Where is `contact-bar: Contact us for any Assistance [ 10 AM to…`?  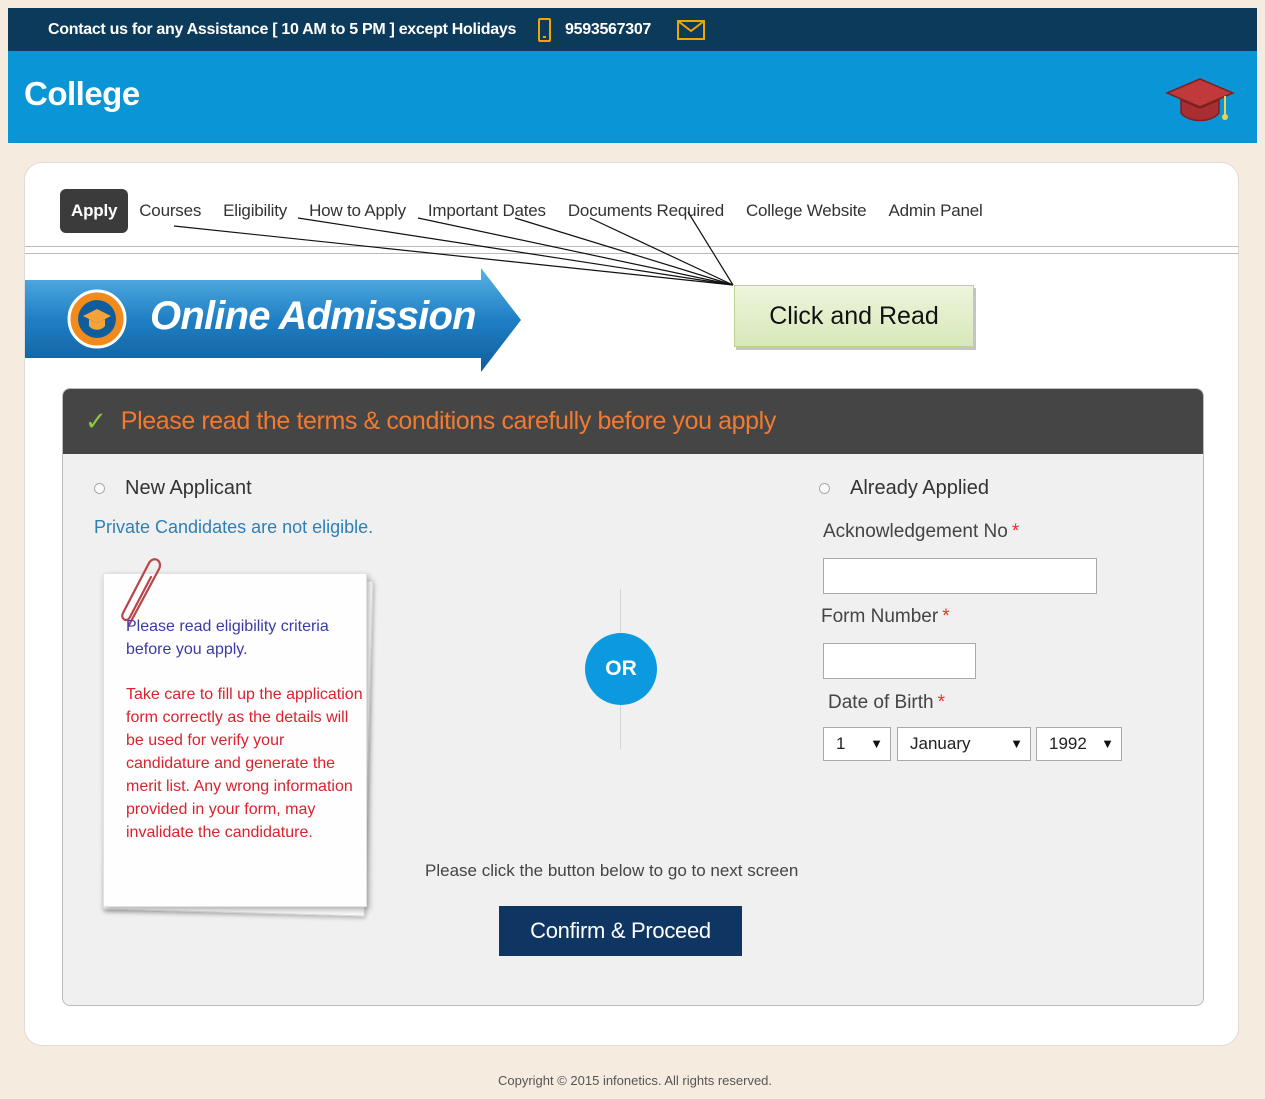 contact-bar: Contact us for any Assistance [ 10 AM to… is located at coordinates (632, 29).